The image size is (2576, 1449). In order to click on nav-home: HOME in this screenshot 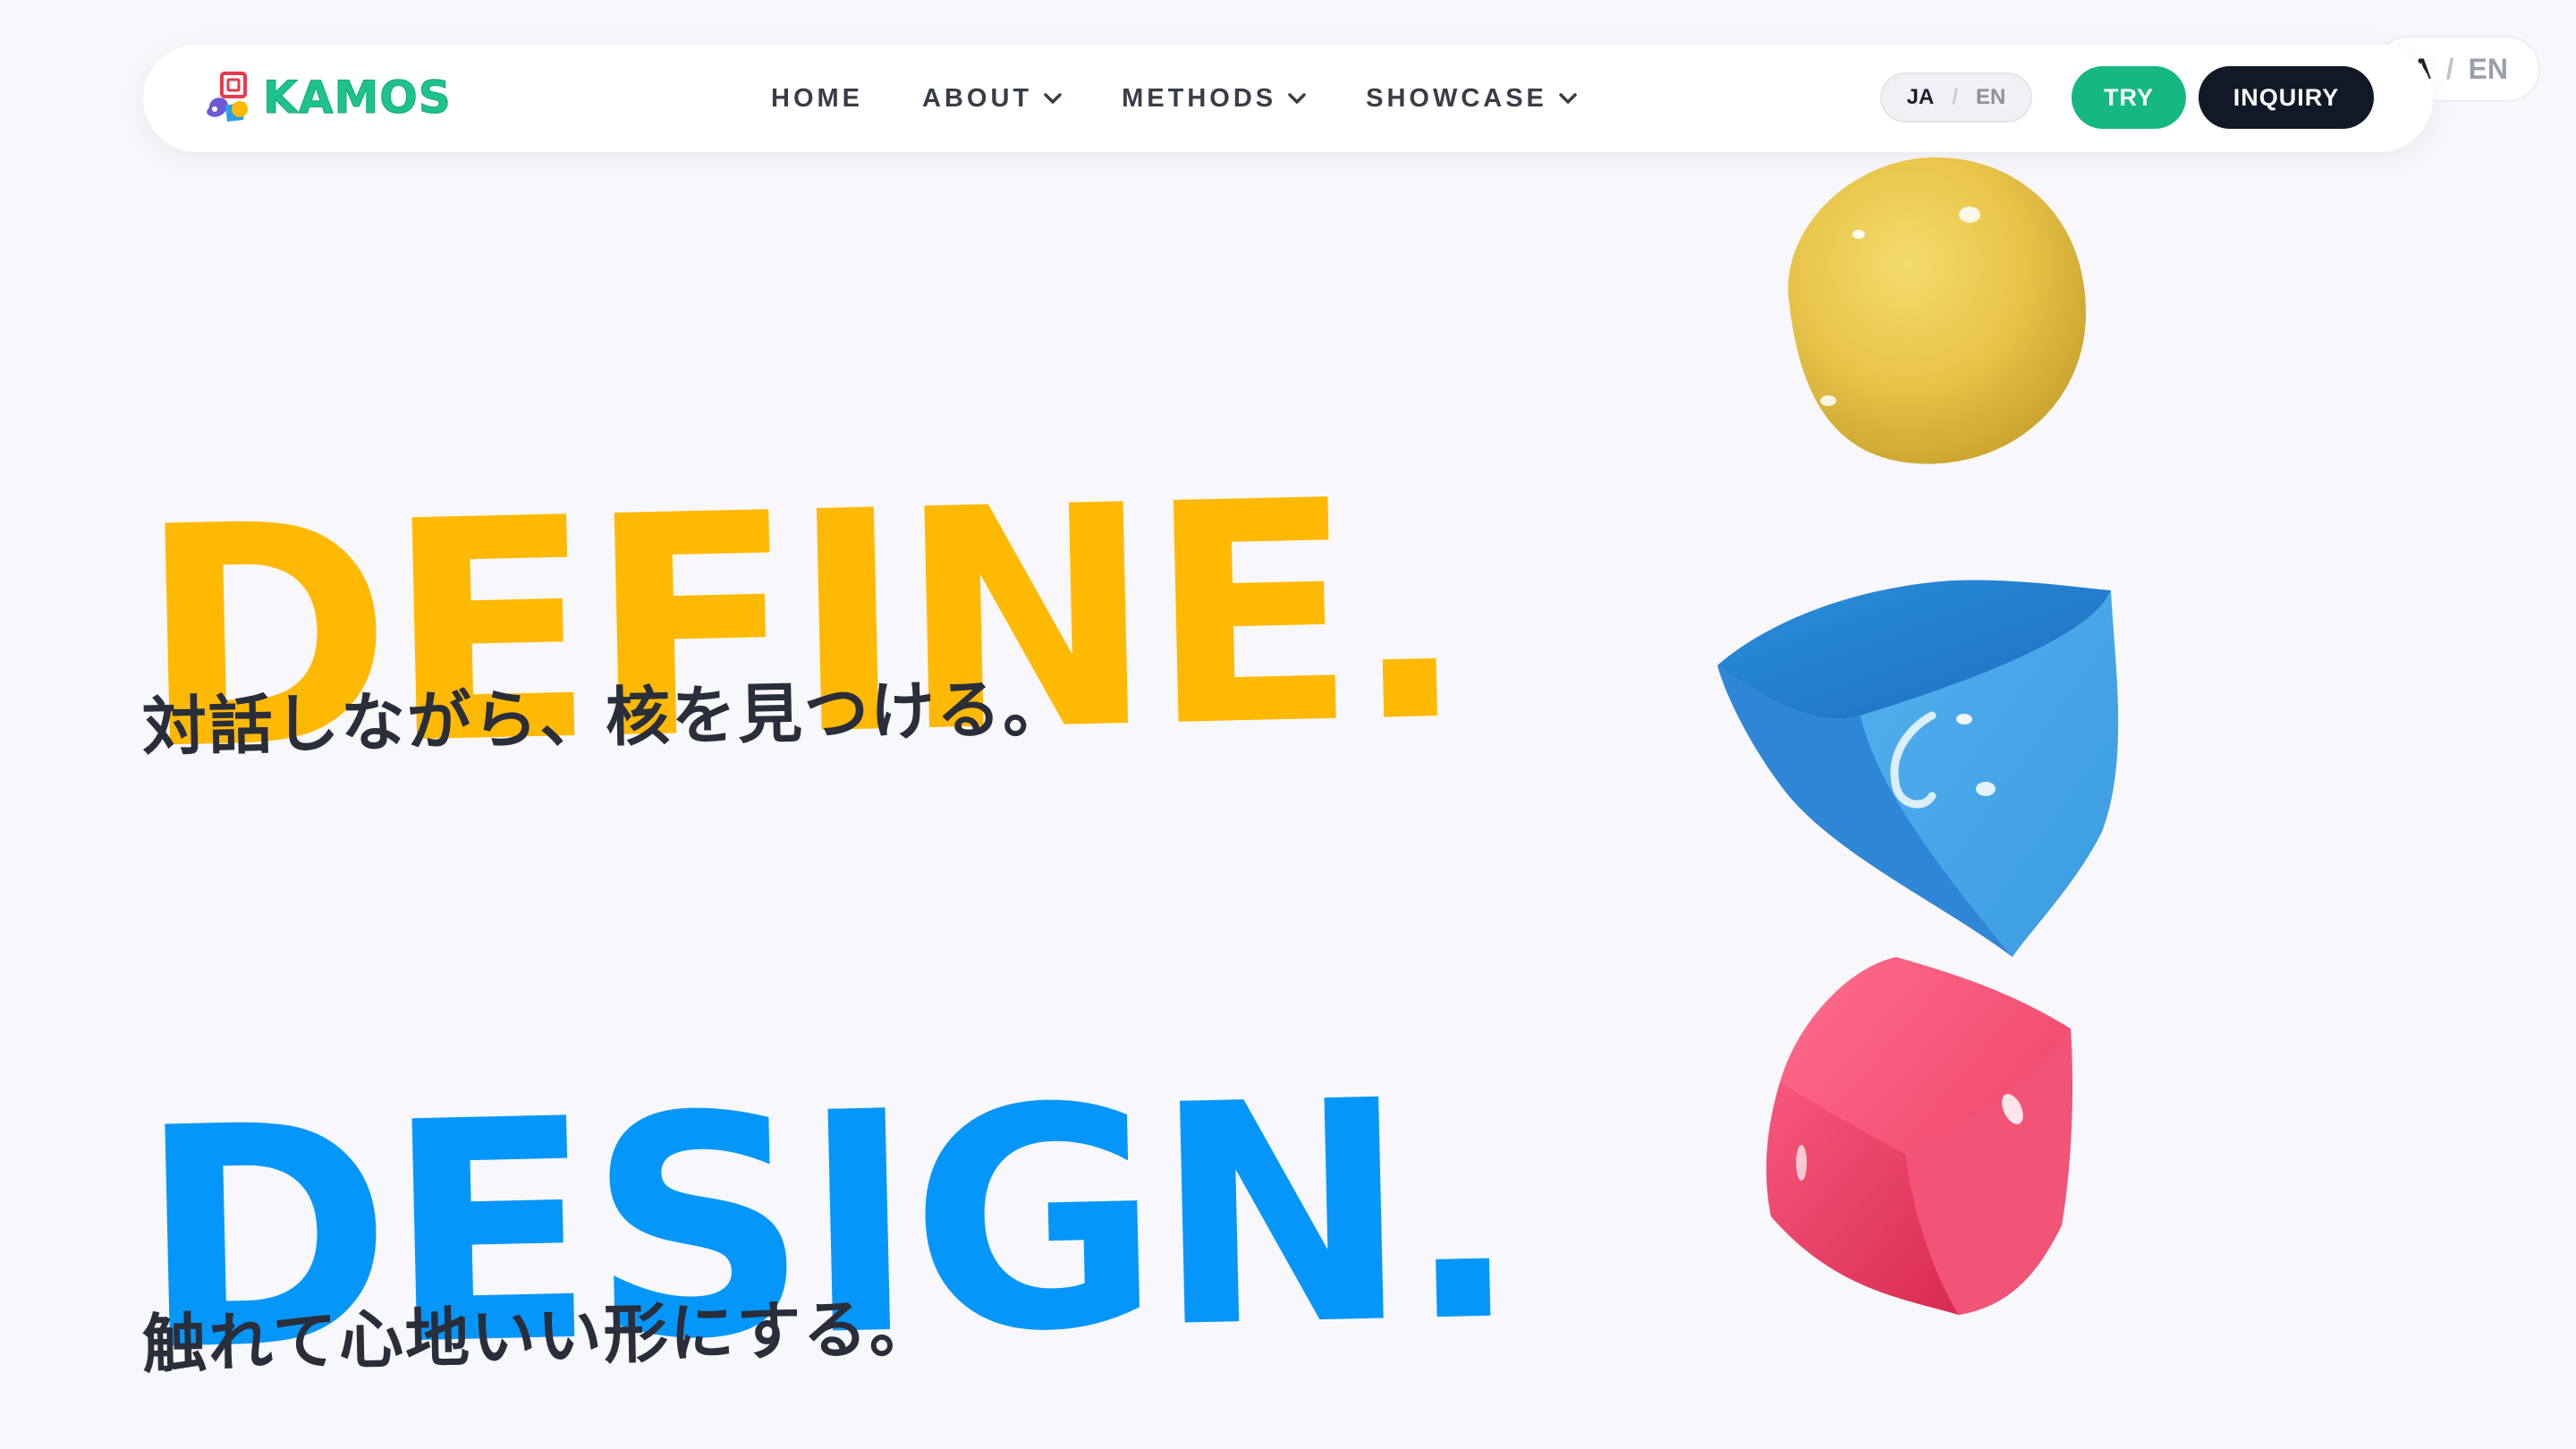, I will do `click(817, 99)`.